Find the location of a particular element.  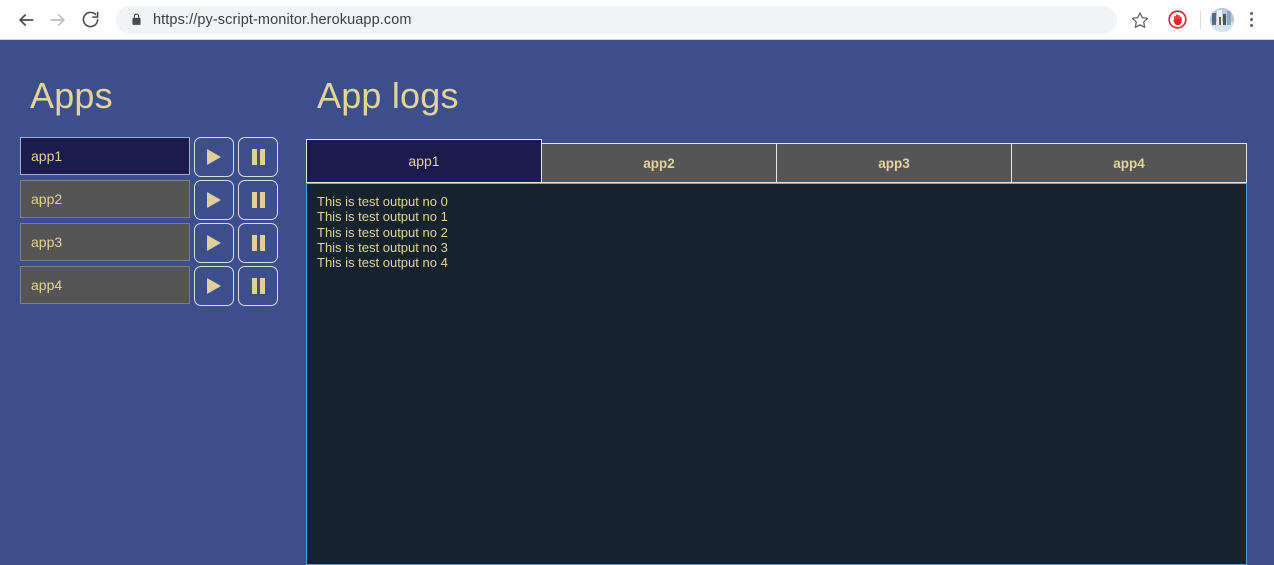

address-bar: https://py-script-monitor.herokuapp.com is located at coordinates (616, 19).